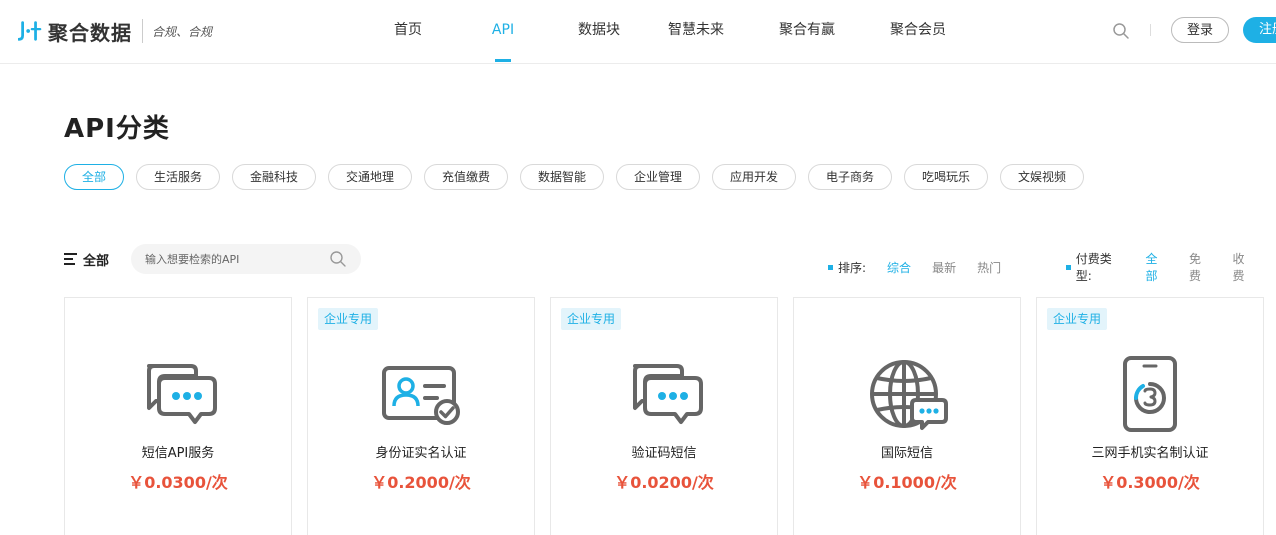  Describe the element at coordinates (830, 267) in the screenshot. I see `sort-bullet-icon` at that location.